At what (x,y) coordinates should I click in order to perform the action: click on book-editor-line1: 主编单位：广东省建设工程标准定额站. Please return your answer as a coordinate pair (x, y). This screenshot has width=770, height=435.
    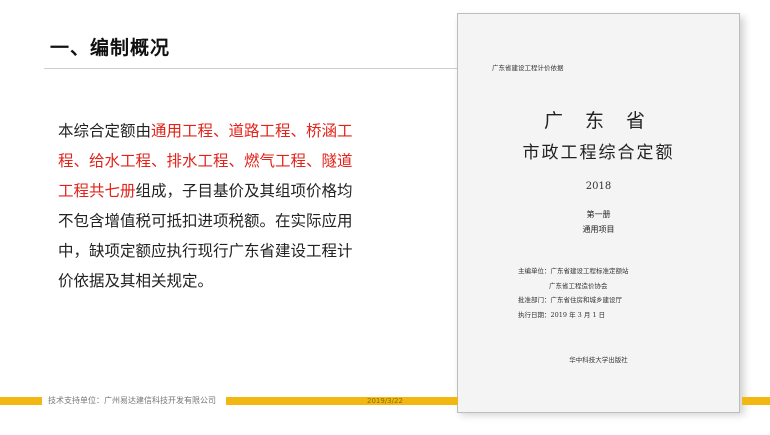
    Looking at the image, I should click on (573, 271).